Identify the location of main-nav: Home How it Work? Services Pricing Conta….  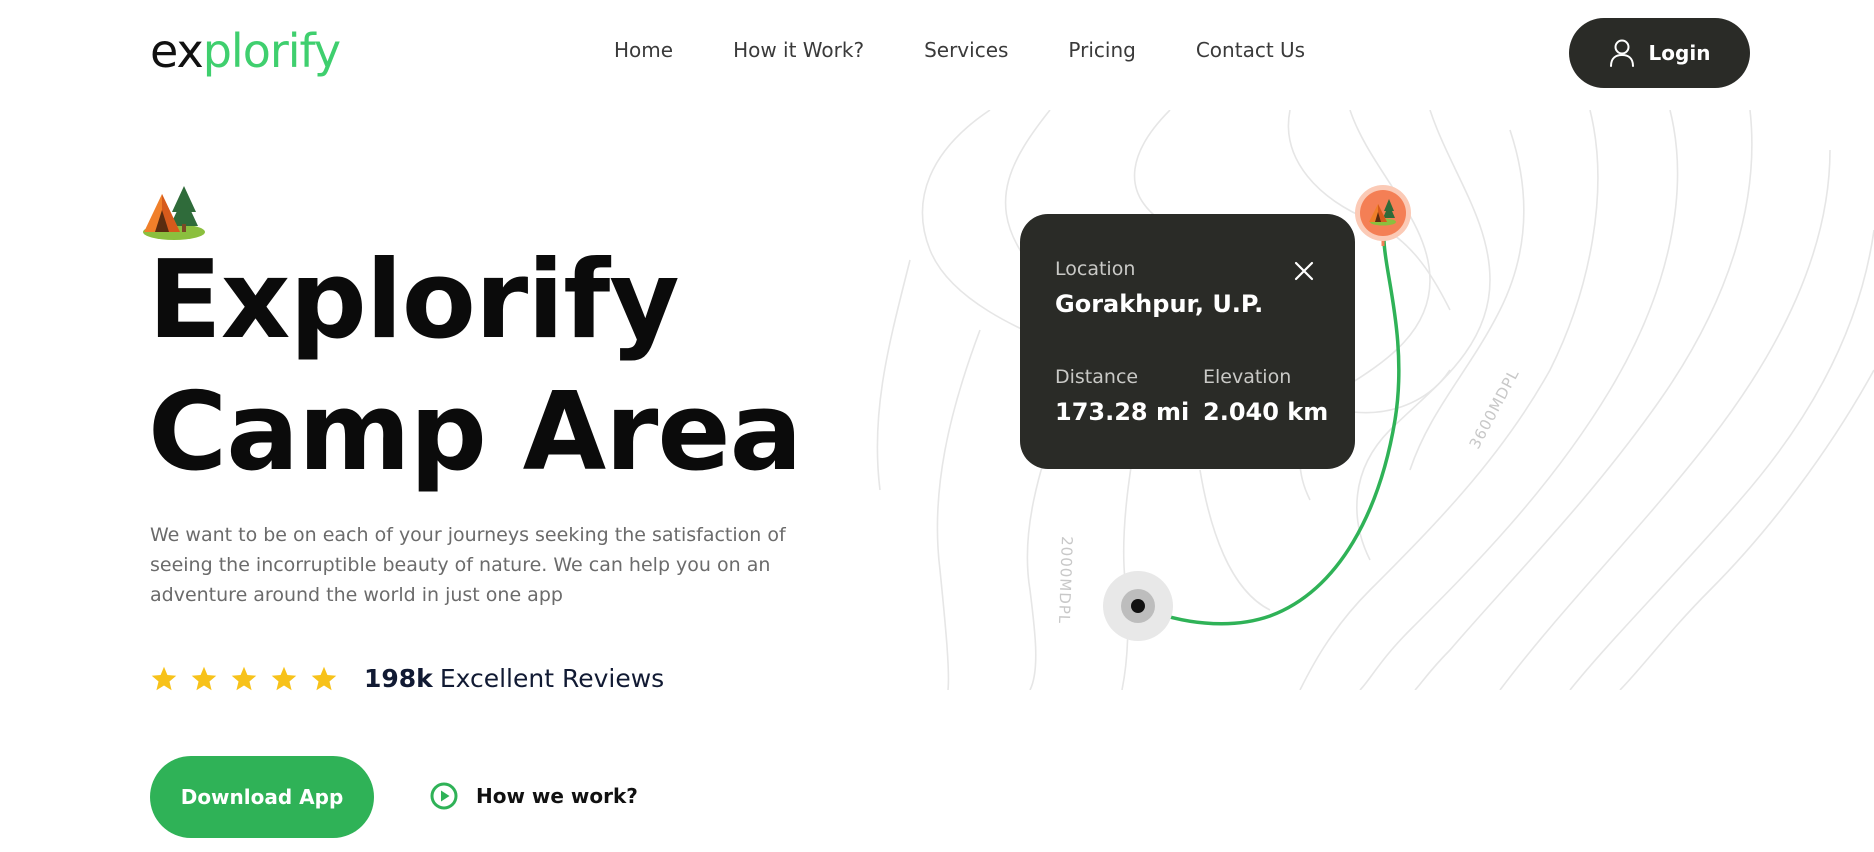
(959, 50).